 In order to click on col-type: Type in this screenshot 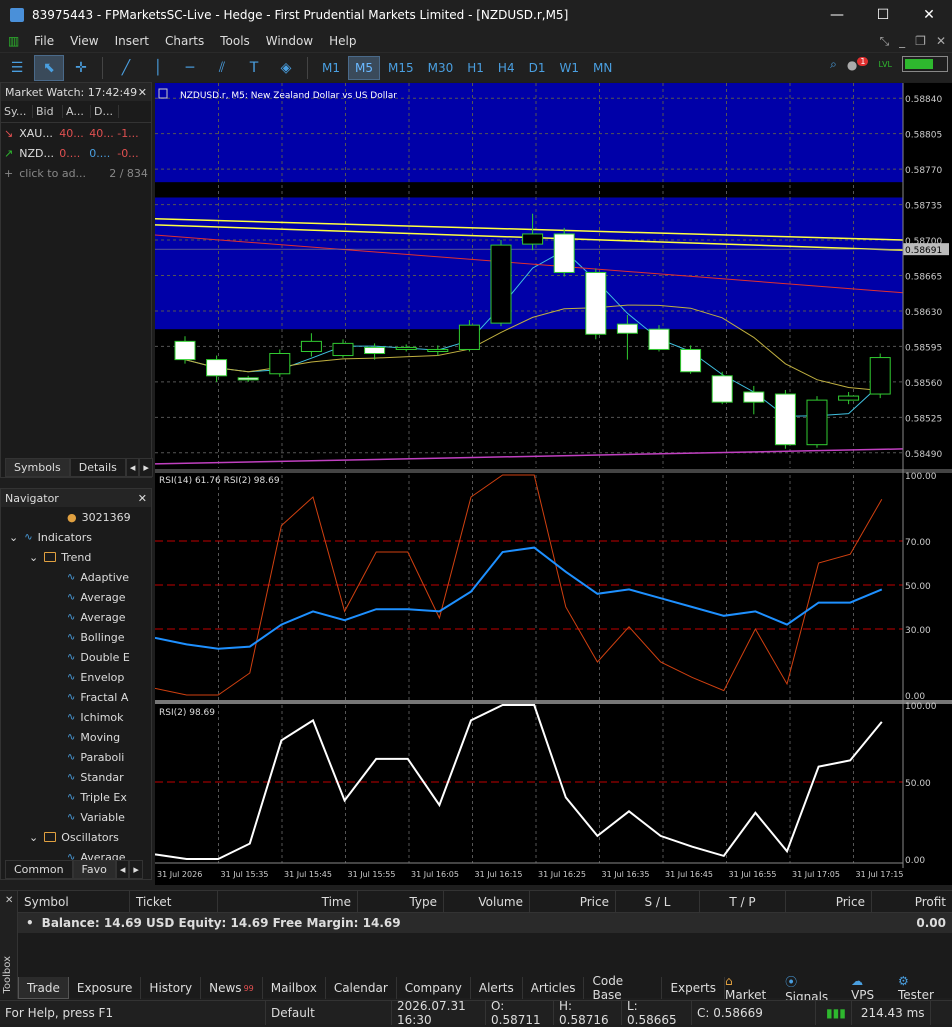, I will do `click(401, 901)`.